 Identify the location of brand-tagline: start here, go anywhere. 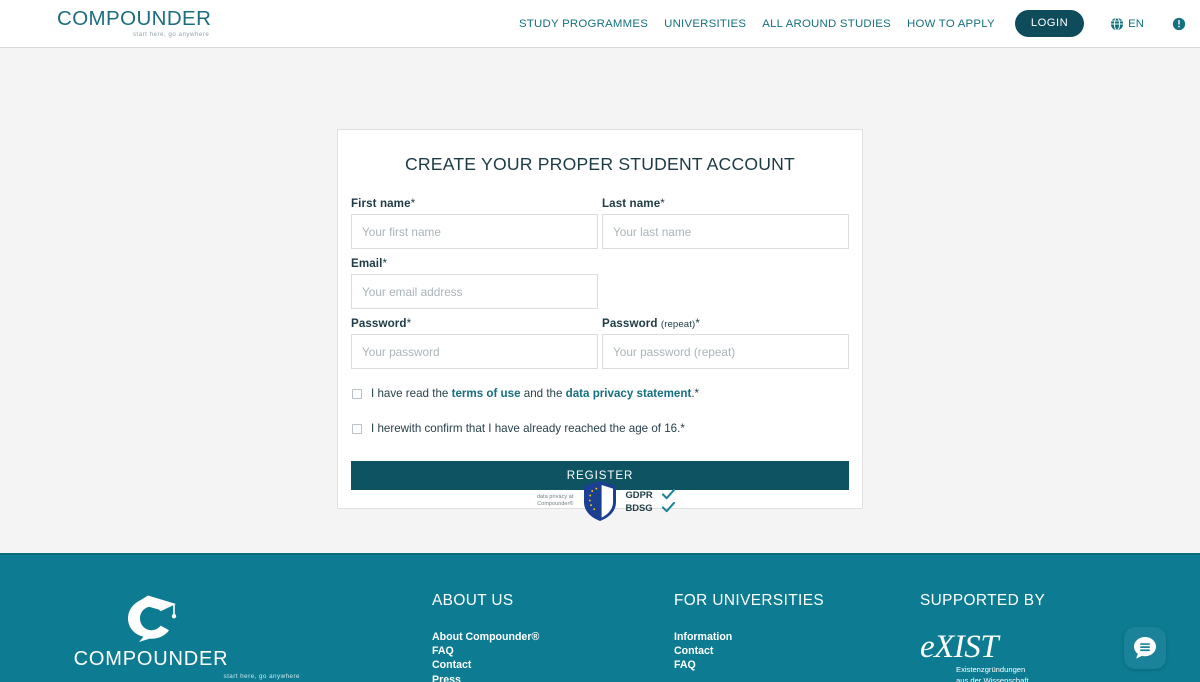
(171, 35).